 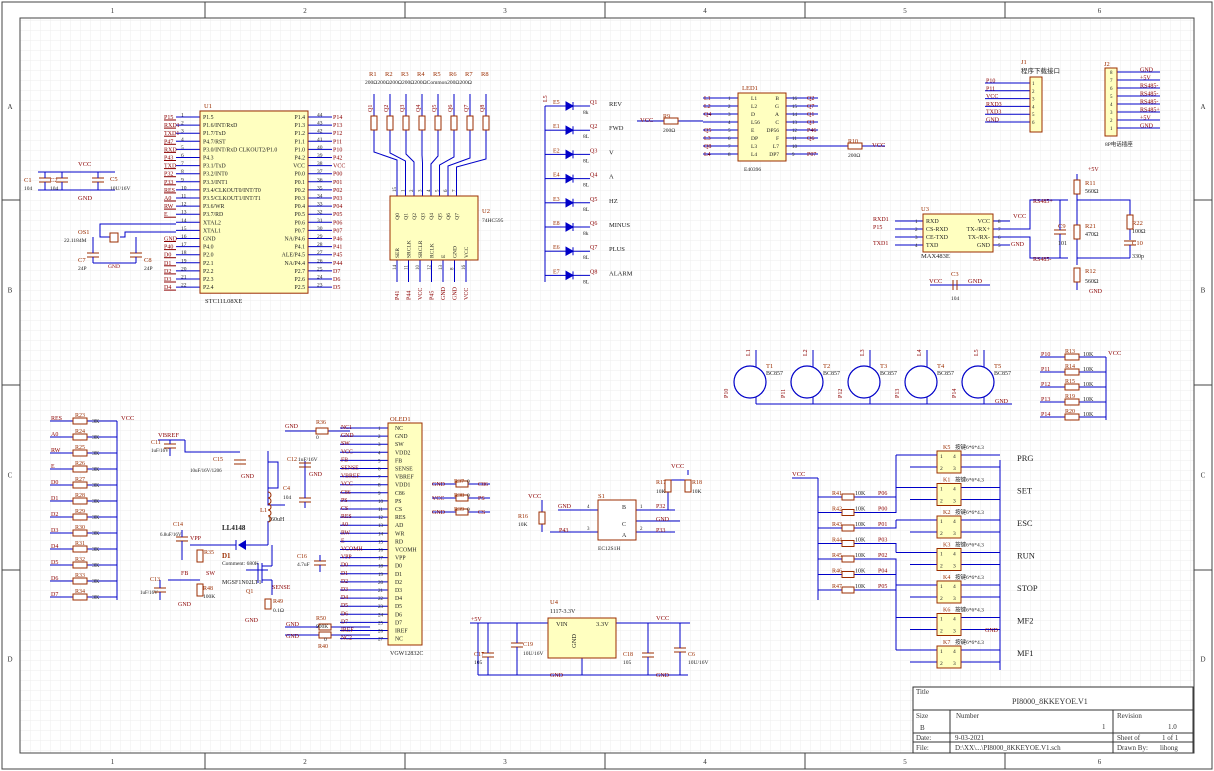 What do you see at coordinates (451, 108) in the screenshot?
I see `array-net-label: Q6` at bounding box center [451, 108].